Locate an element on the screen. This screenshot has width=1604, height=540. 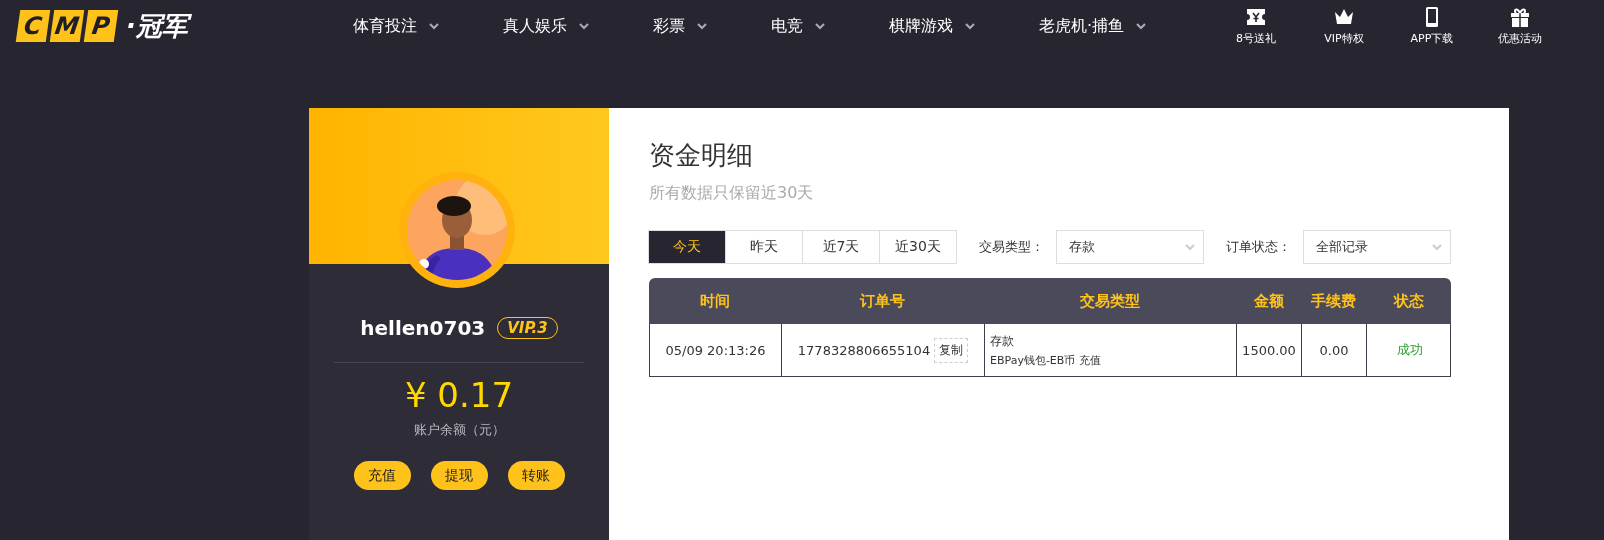
column-header: 时间 is located at coordinates (715, 301).